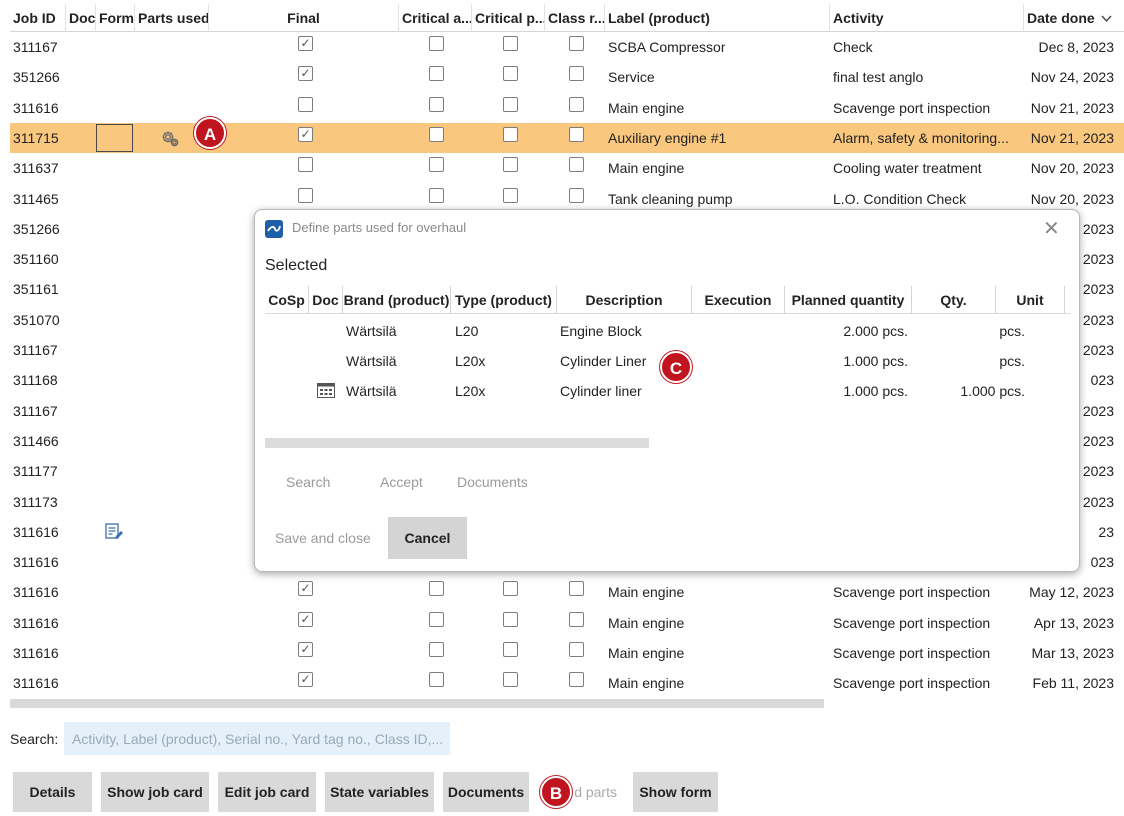 Image resolution: width=1124 pixels, height=816 pixels. Describe the element at coordinates (907, 168) in the screenshot. I see `activity-cell: Cooling water treatment` at that location.